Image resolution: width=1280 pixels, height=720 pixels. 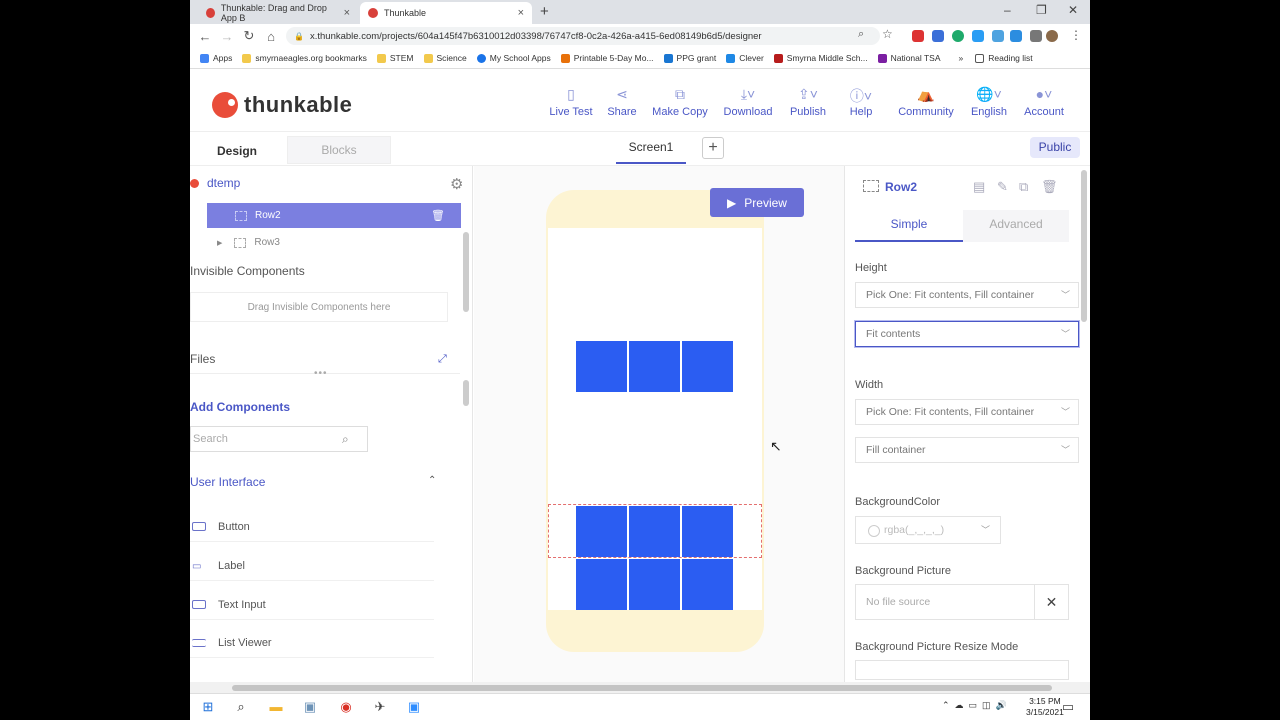 I want to click on properties-scrollbar, so click(x=1084, y=246).